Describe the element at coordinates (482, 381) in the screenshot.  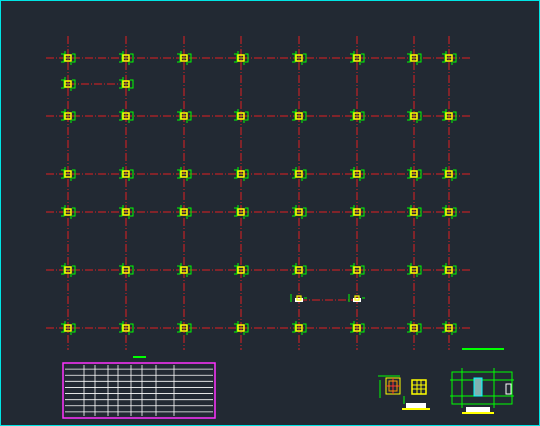
I see `detail-drawing-right` at that location.